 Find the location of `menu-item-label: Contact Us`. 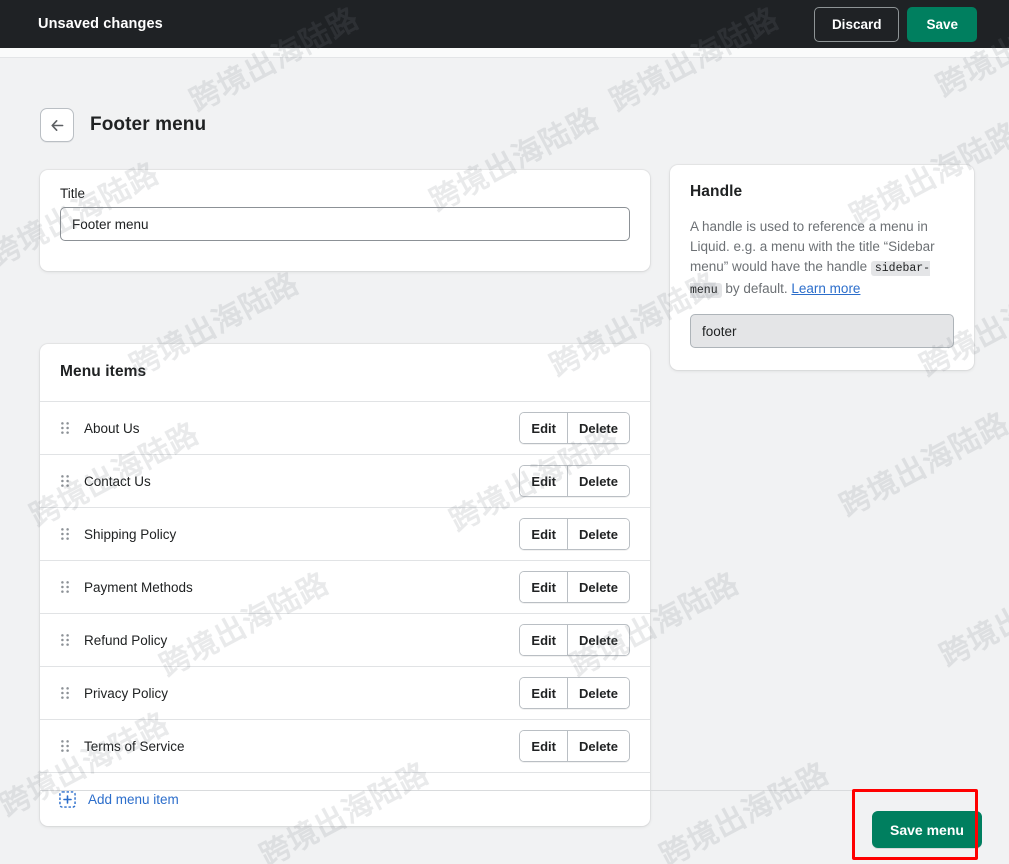

menu-item-label: Contact Us is located at coordinates (117, 481).